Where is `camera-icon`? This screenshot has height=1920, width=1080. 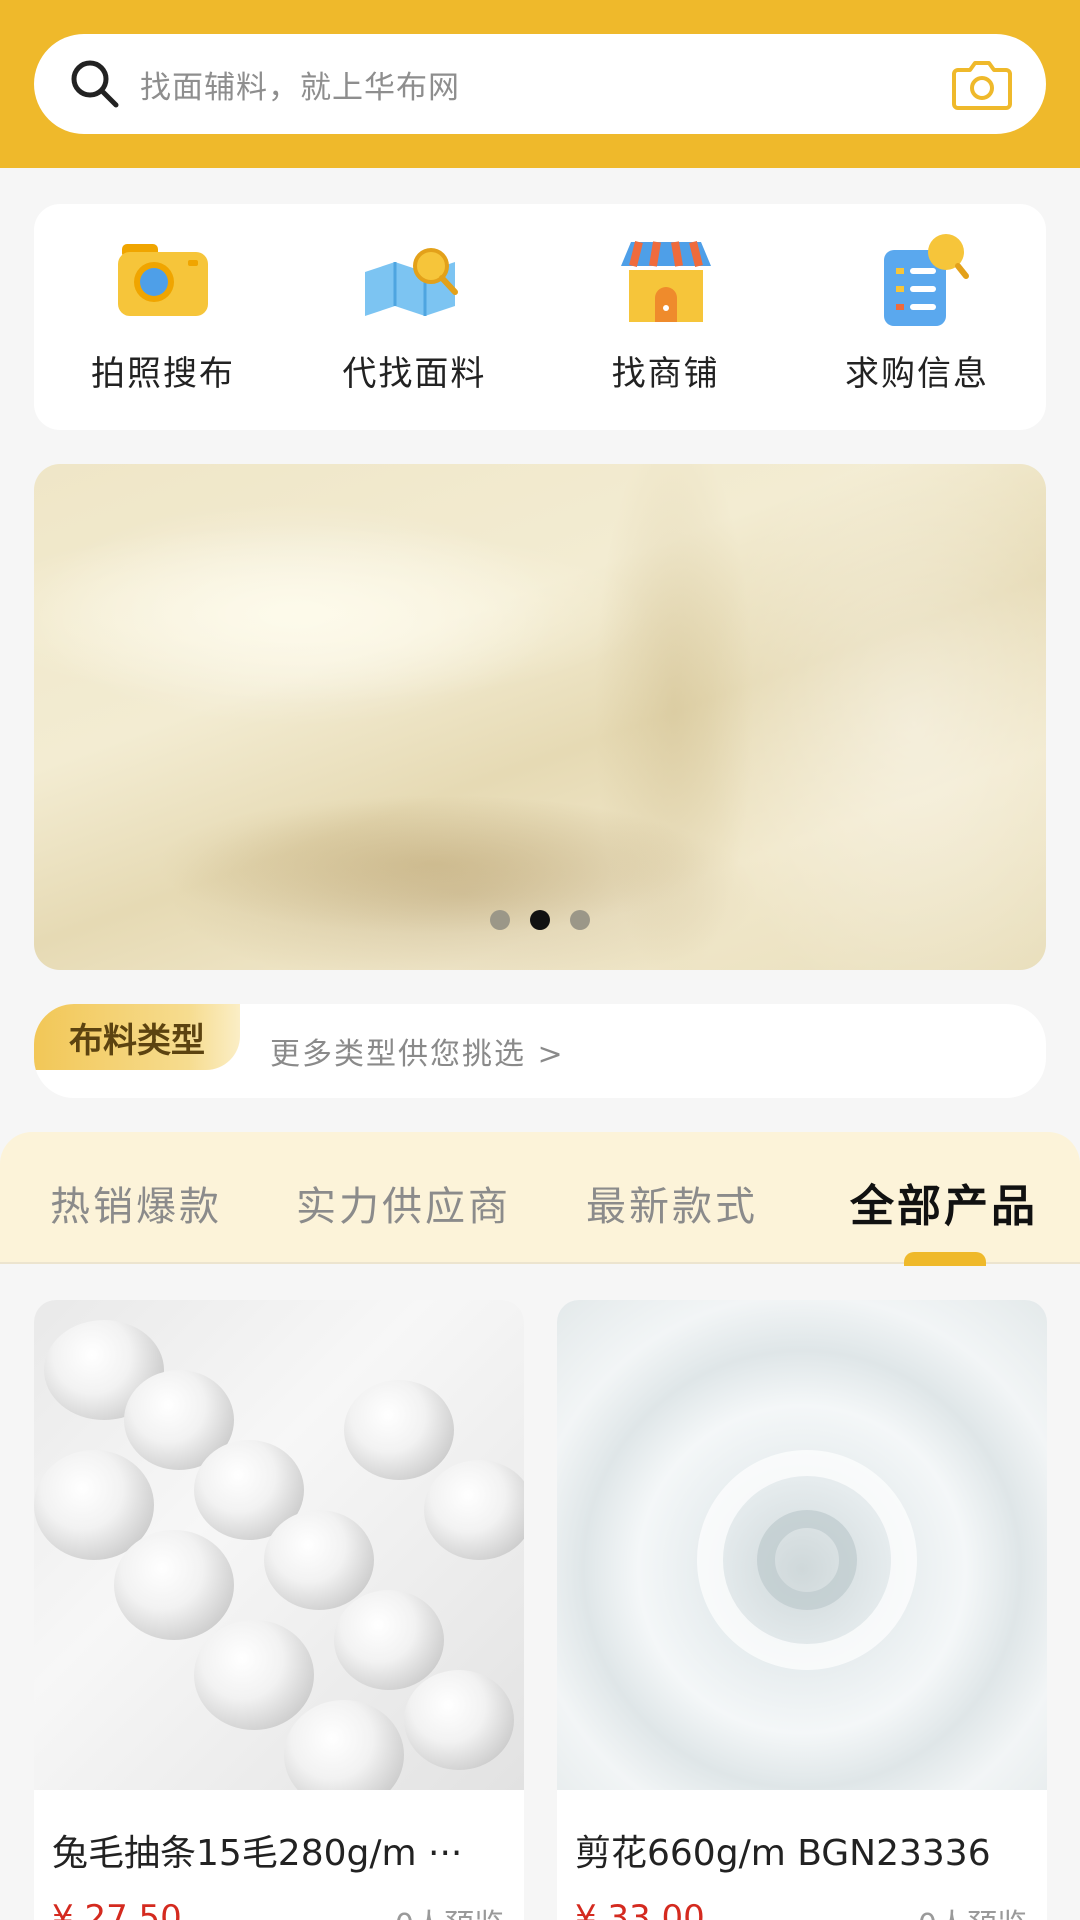 camera-icon is located at coordinates (982, 84).